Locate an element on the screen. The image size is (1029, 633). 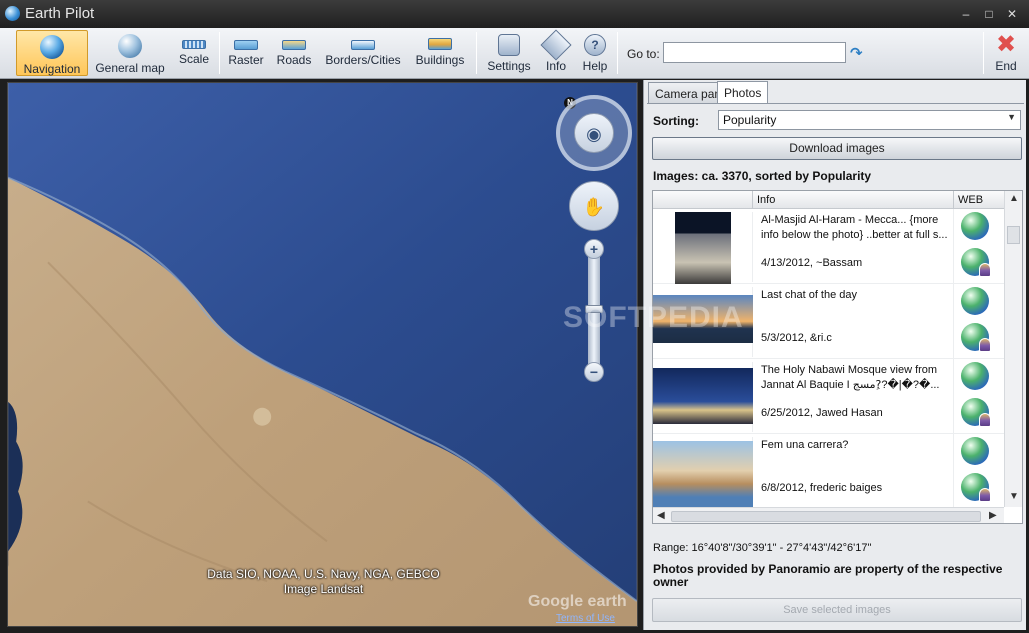
photo-meta: 6/25/2012, Jawed Hasan is located at coordinates (822, 413).